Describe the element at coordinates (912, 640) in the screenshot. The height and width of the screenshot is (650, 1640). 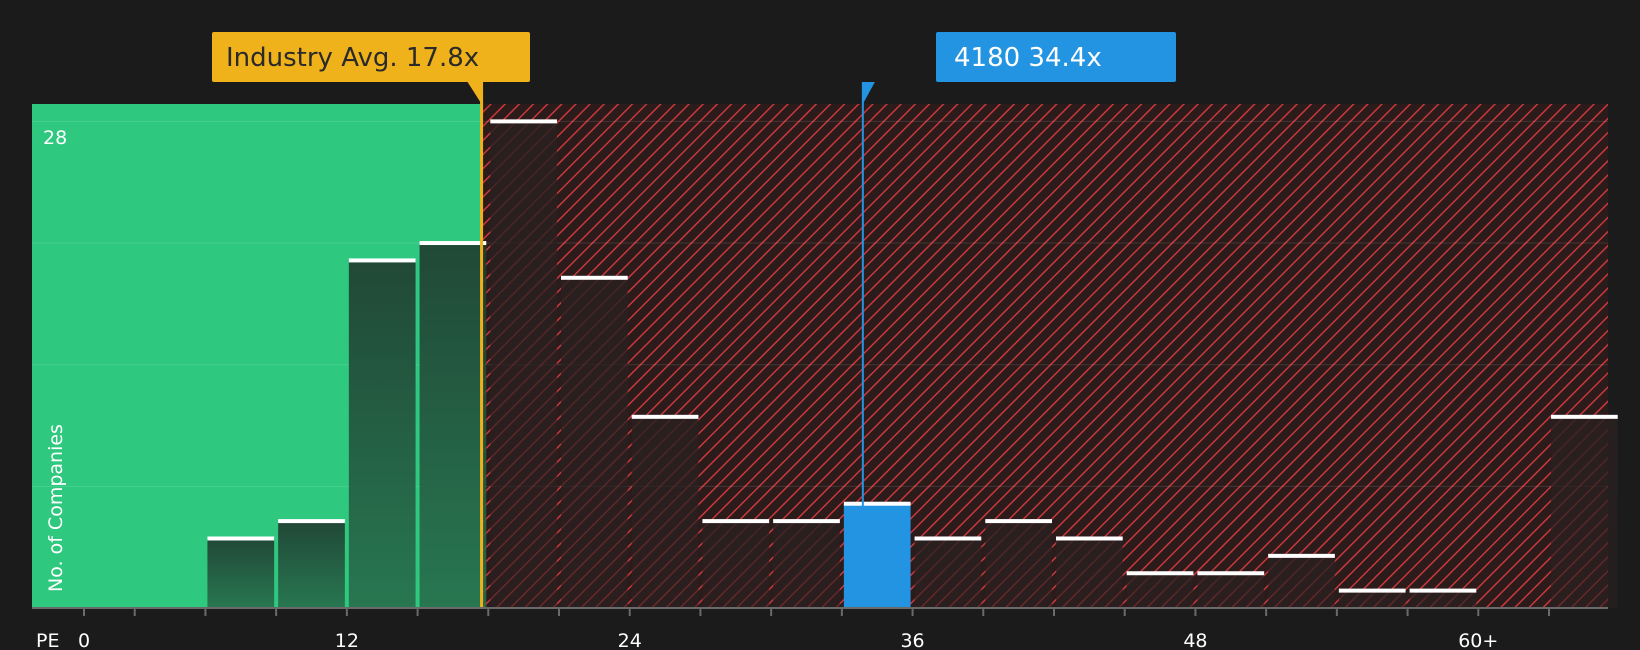
I see `x-tick-label-3: 36` at that location.